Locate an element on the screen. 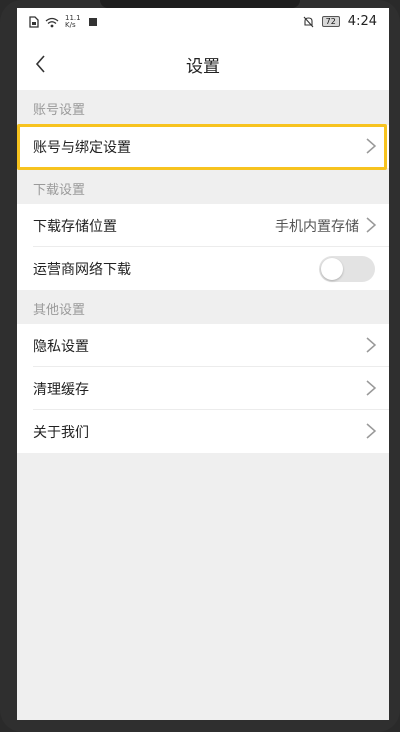  account-binding-settings-label: 账号与绑定设置 is located at coordinates (82, 148).